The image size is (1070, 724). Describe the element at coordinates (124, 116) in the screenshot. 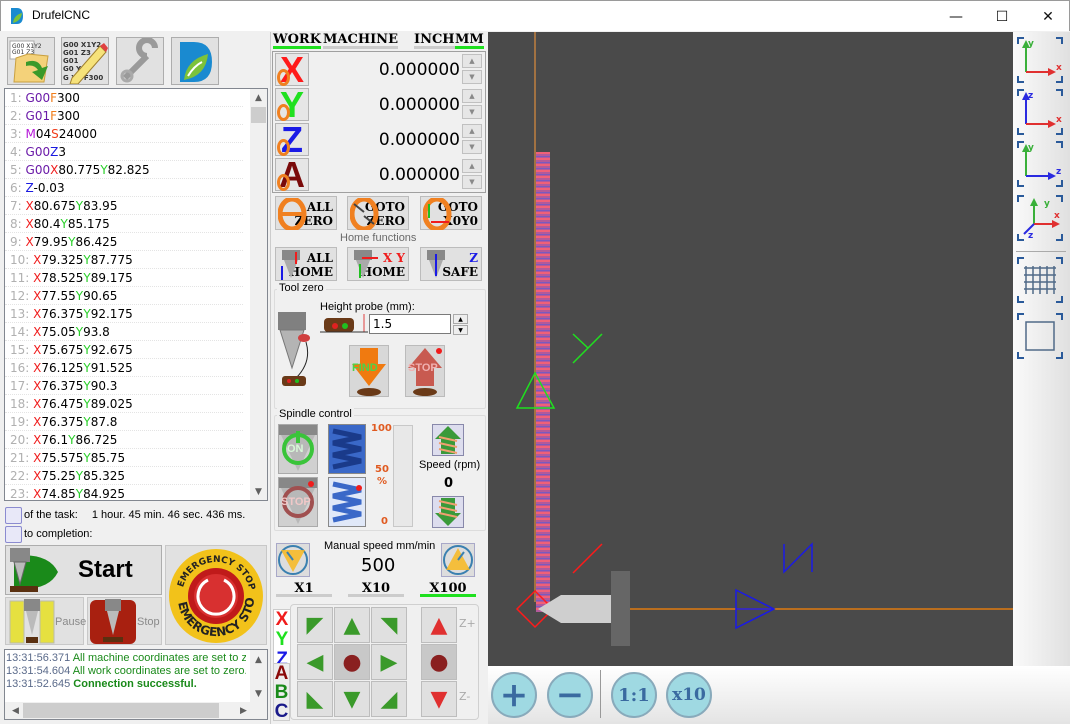

I see `gcode-line: 2: G01F300` at that location.